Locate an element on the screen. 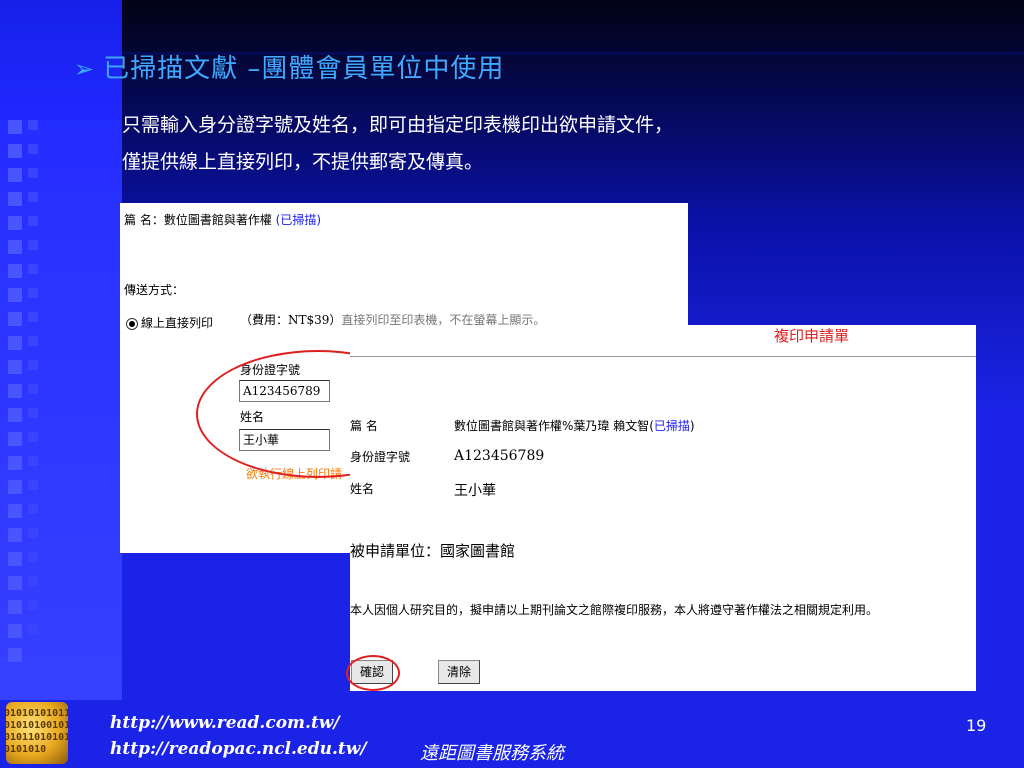  decorative-squares-small is located at coordinates (33, 384).